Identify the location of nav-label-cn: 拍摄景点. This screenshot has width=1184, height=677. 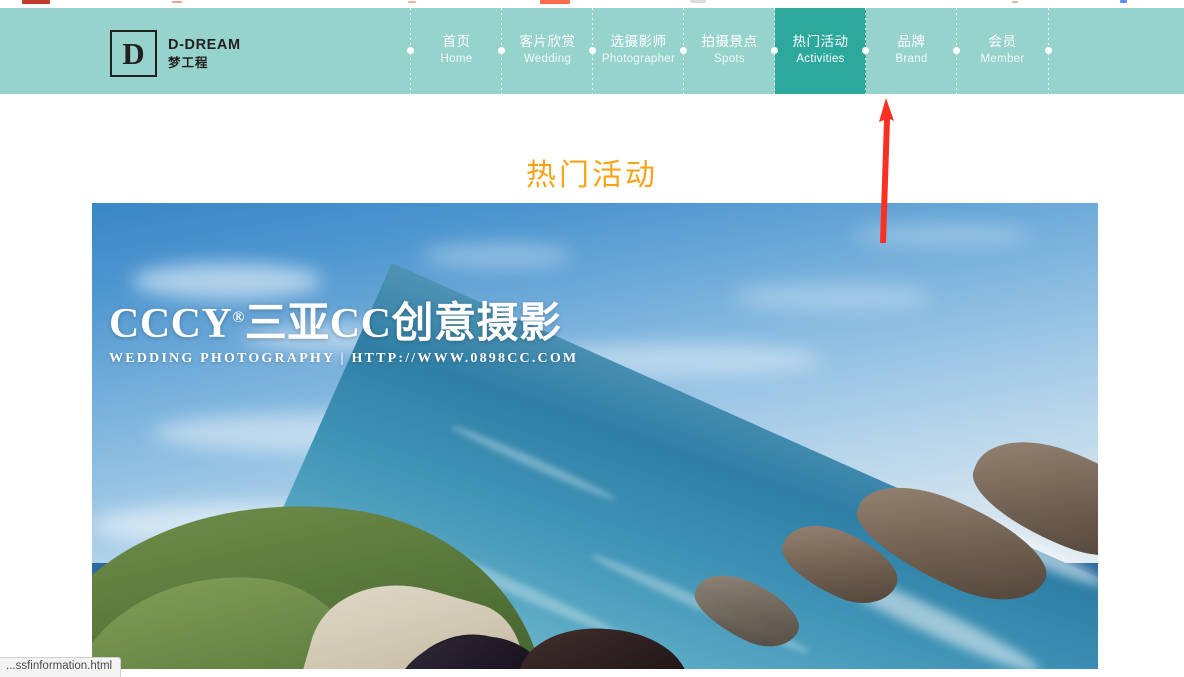
(729, 42).